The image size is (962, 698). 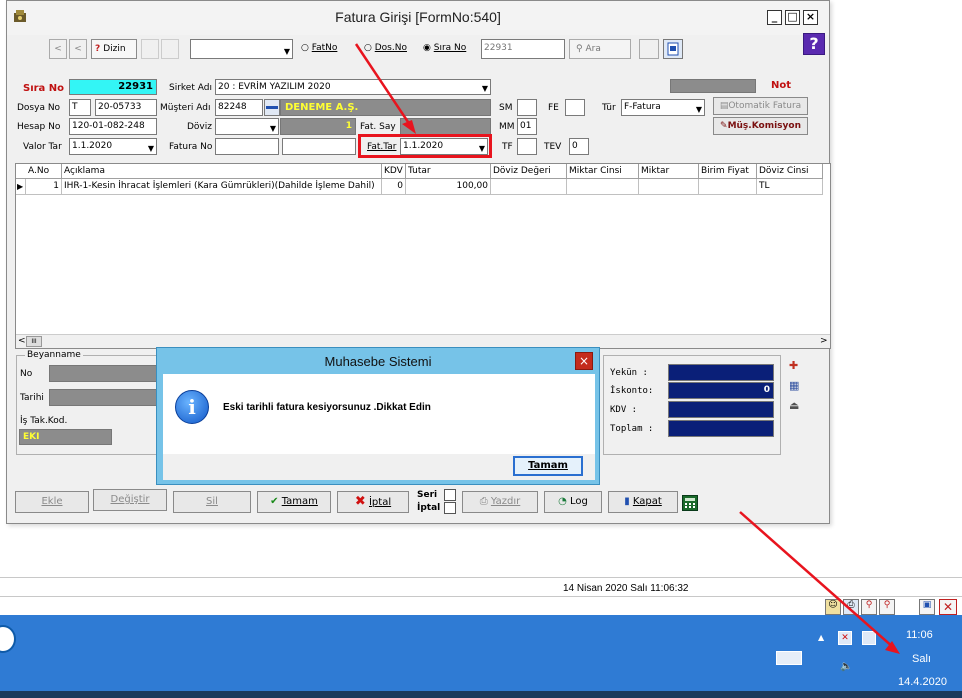 I want to click on arrow-head-fat-tar, so click(x=409, y=127).